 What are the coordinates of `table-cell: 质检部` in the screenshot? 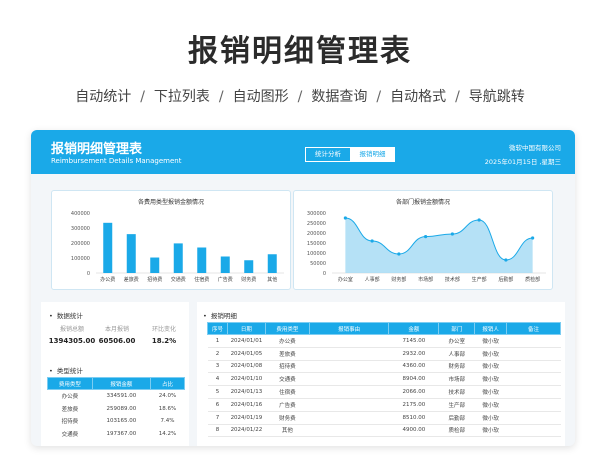 It's located at (456, 431).